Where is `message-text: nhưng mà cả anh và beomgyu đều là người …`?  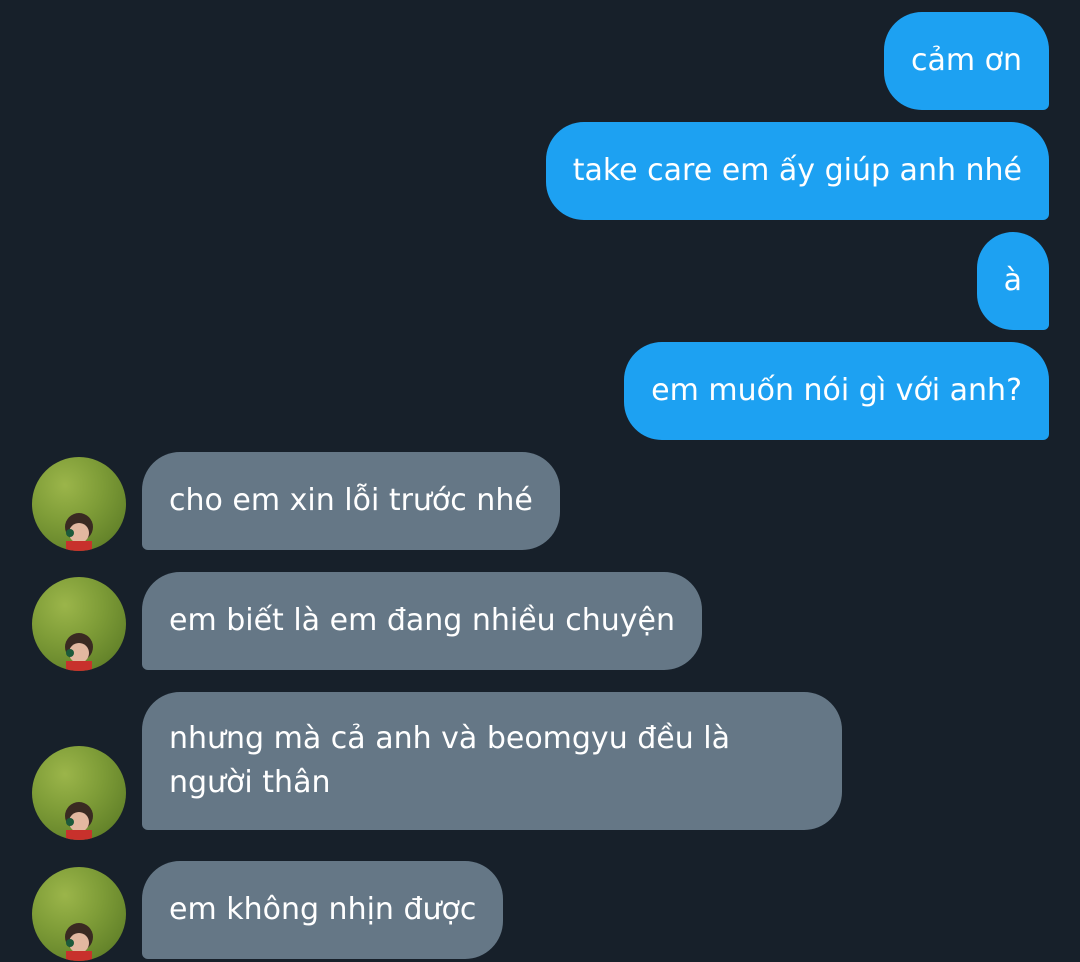
message-text: nhưng mà cả anh và beomgyu đều là người … is located at coordinates (450, 760).